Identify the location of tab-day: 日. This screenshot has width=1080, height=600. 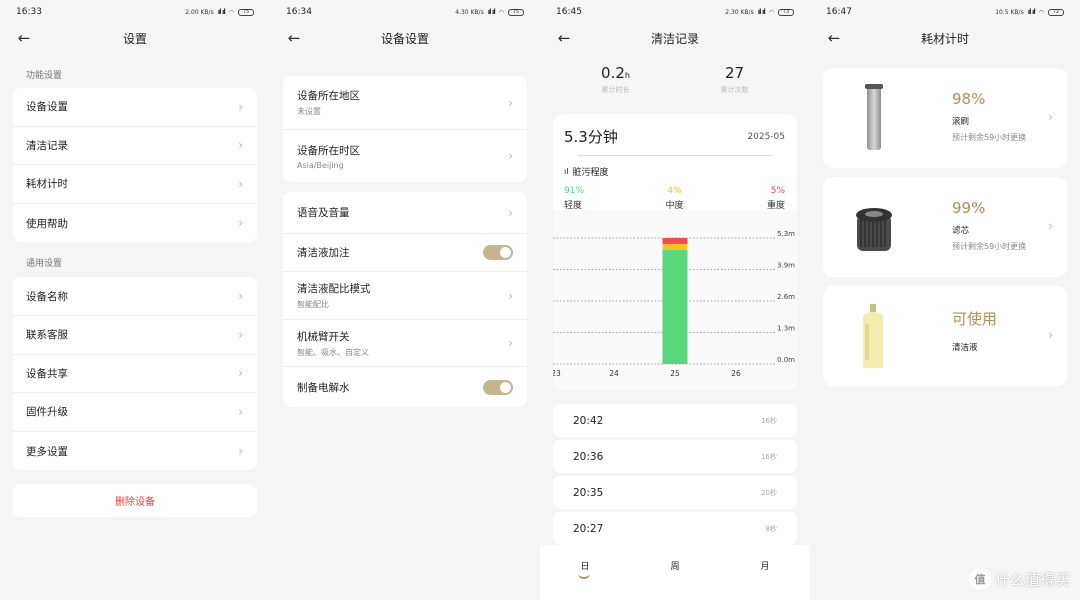
(585, 579).